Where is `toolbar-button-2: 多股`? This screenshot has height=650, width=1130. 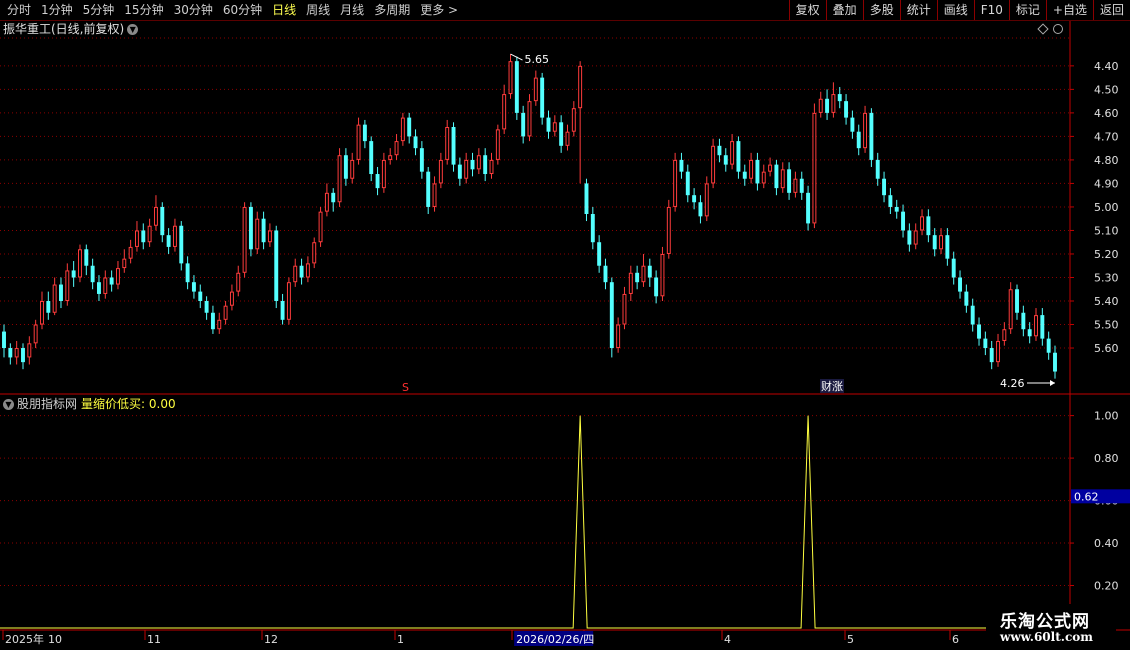
toolbar-button-2: 多股 is located at coordinates (881, 10).